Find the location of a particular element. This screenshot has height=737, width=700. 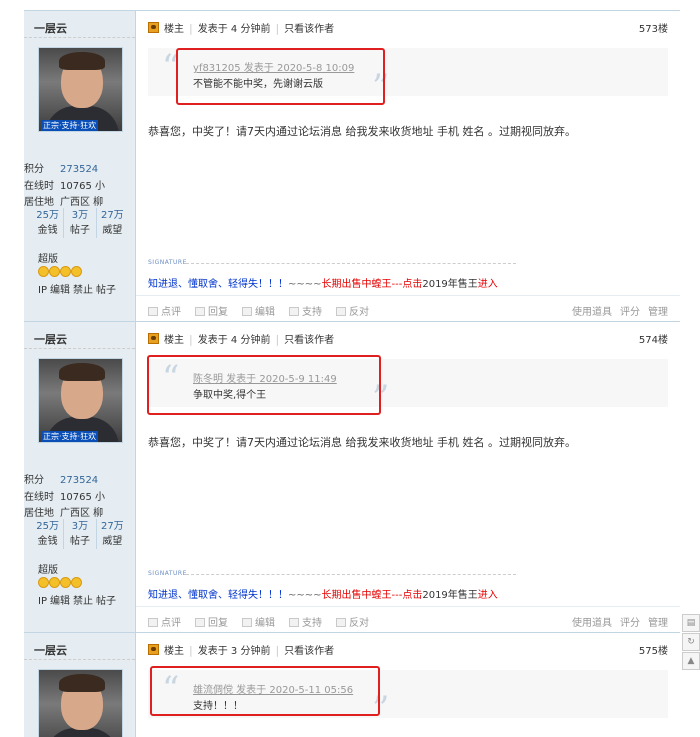

stat-label: 在线时 is located at coordinates (39, 186).